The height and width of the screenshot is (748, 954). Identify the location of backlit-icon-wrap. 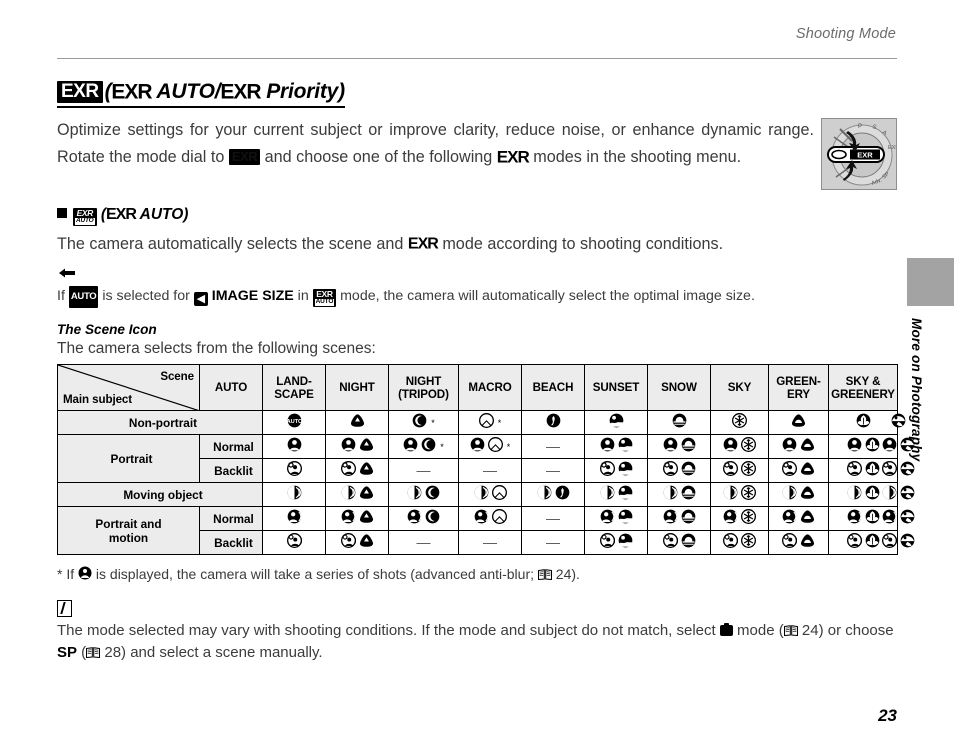
(854, 470).